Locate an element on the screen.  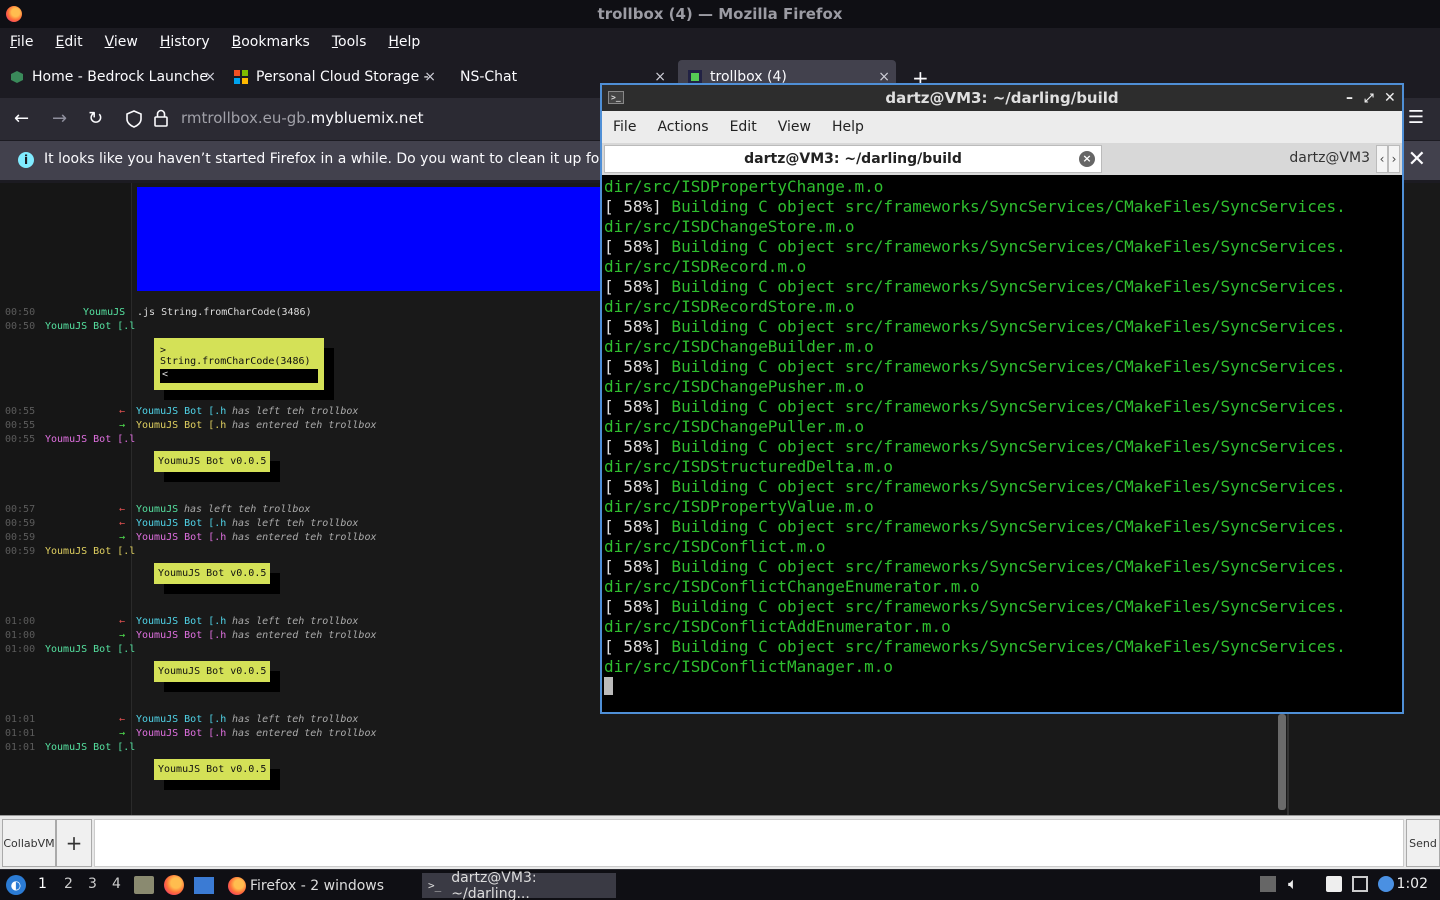
menu-help: Help is located at coordinates (409, 42).